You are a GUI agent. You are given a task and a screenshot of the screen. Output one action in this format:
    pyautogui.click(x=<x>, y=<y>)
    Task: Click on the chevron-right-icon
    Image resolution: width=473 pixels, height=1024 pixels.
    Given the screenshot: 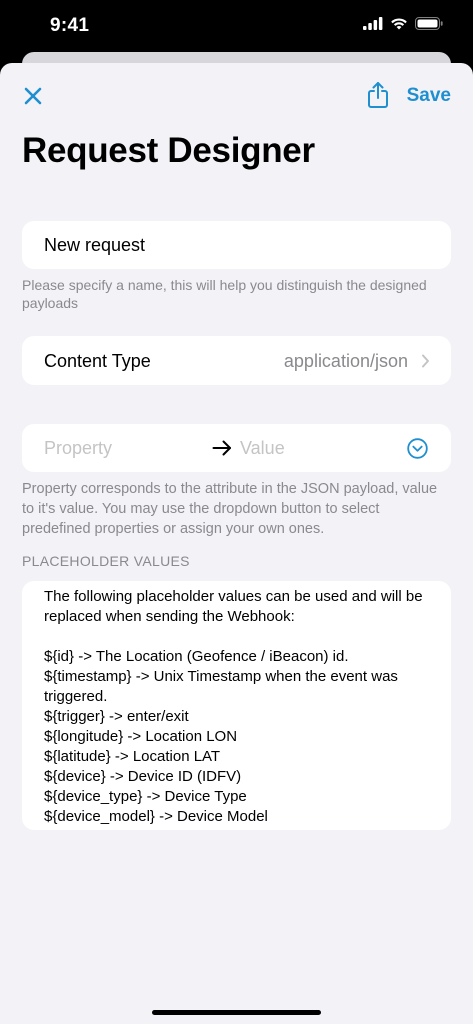 What is the action you would take?
    pyautogui.click(x=425, y=361)
    